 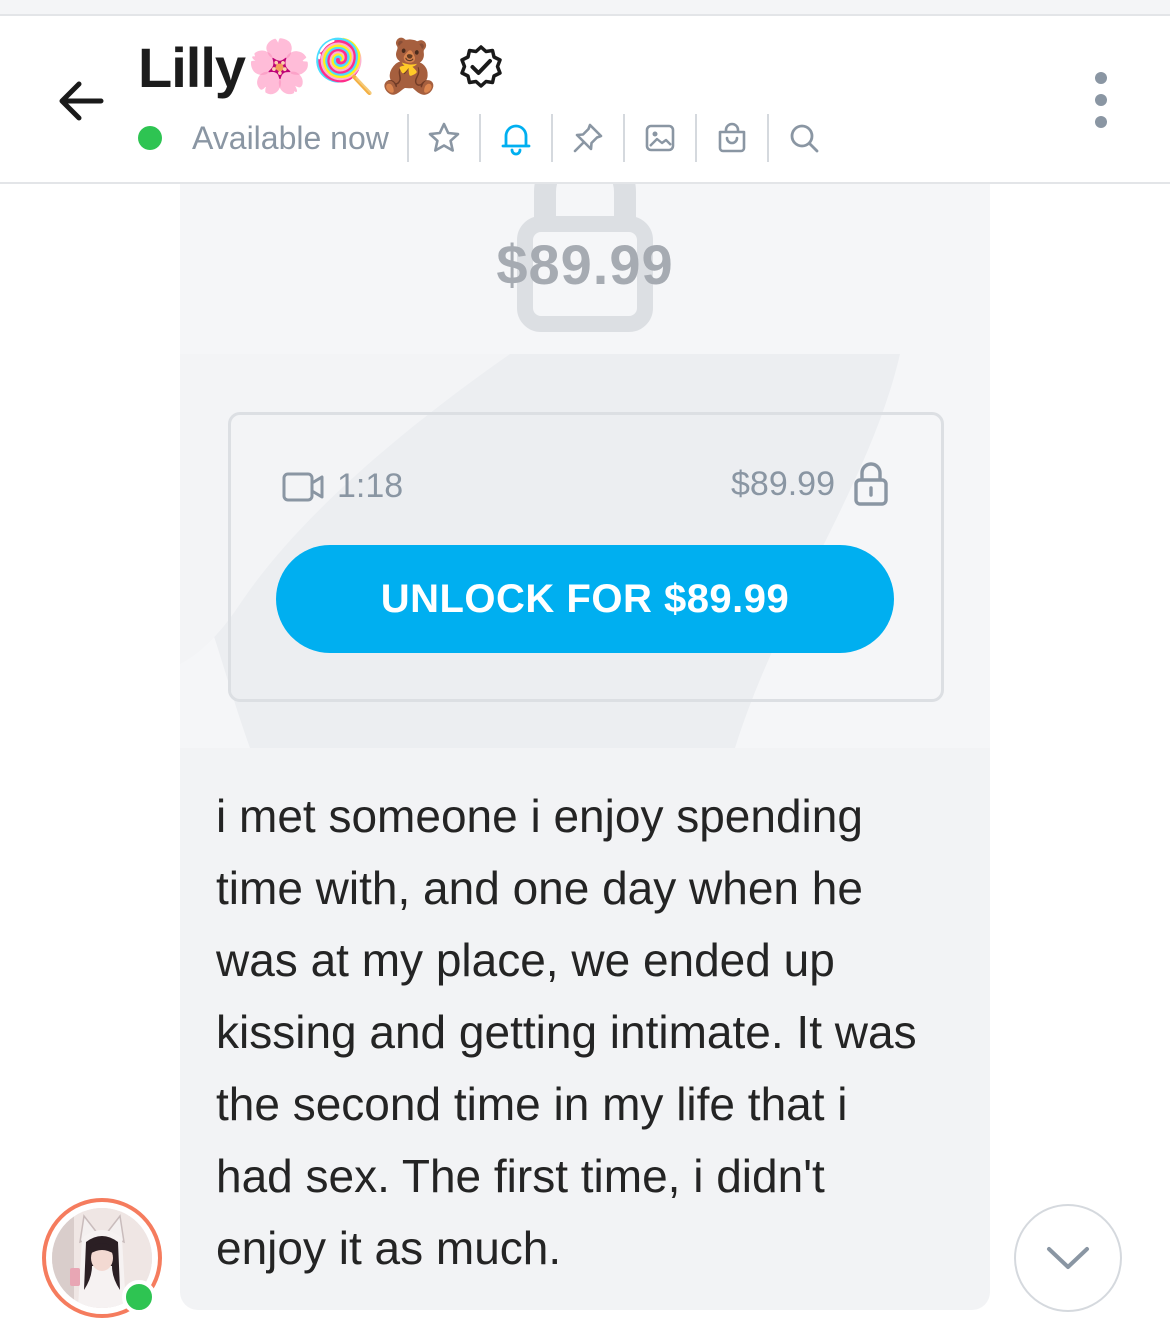 What do you see at coordinates (139, 1297) in the screenshot?
I see `avatar-online-indicator` at bounding box center [139, 1297].